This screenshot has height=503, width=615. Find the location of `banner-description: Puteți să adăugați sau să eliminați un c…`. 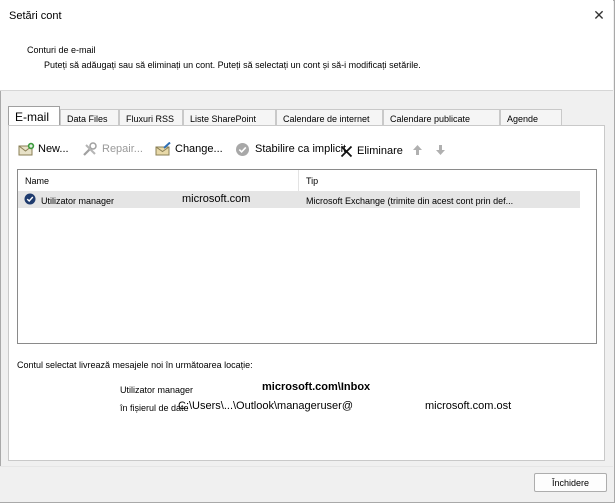

banner-description: Puteți să adăugați sau să eliminați un c… is located at coordinates (232, 65).